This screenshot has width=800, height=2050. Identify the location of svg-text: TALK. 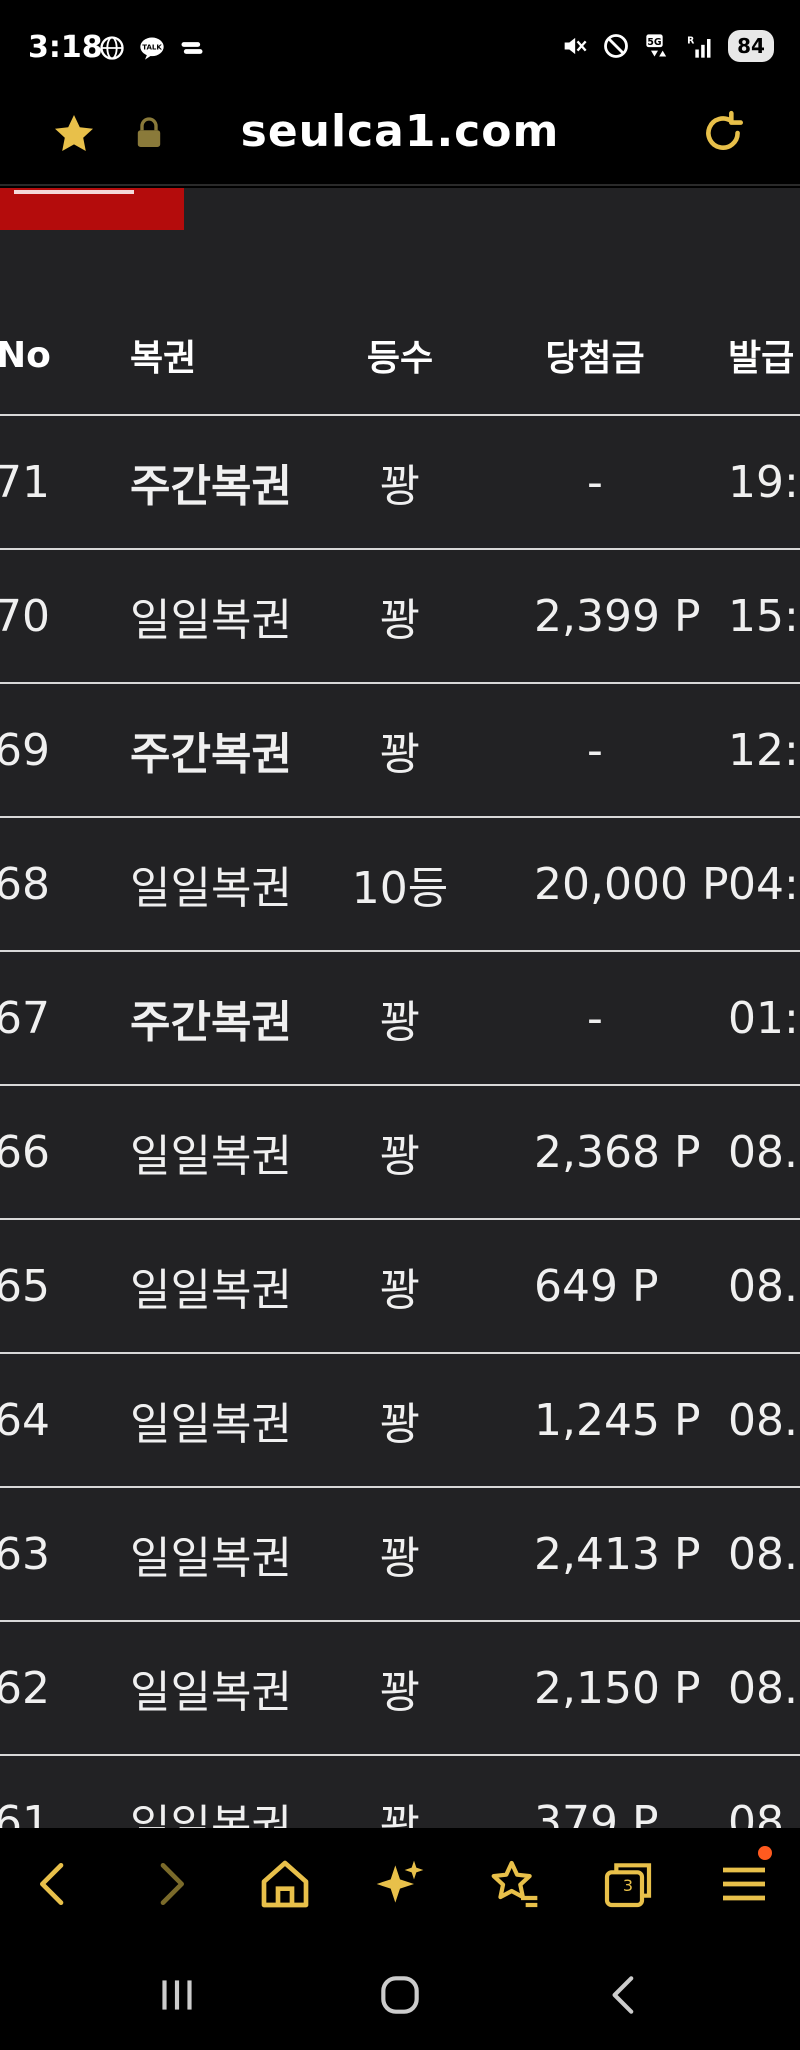
(152, 48).